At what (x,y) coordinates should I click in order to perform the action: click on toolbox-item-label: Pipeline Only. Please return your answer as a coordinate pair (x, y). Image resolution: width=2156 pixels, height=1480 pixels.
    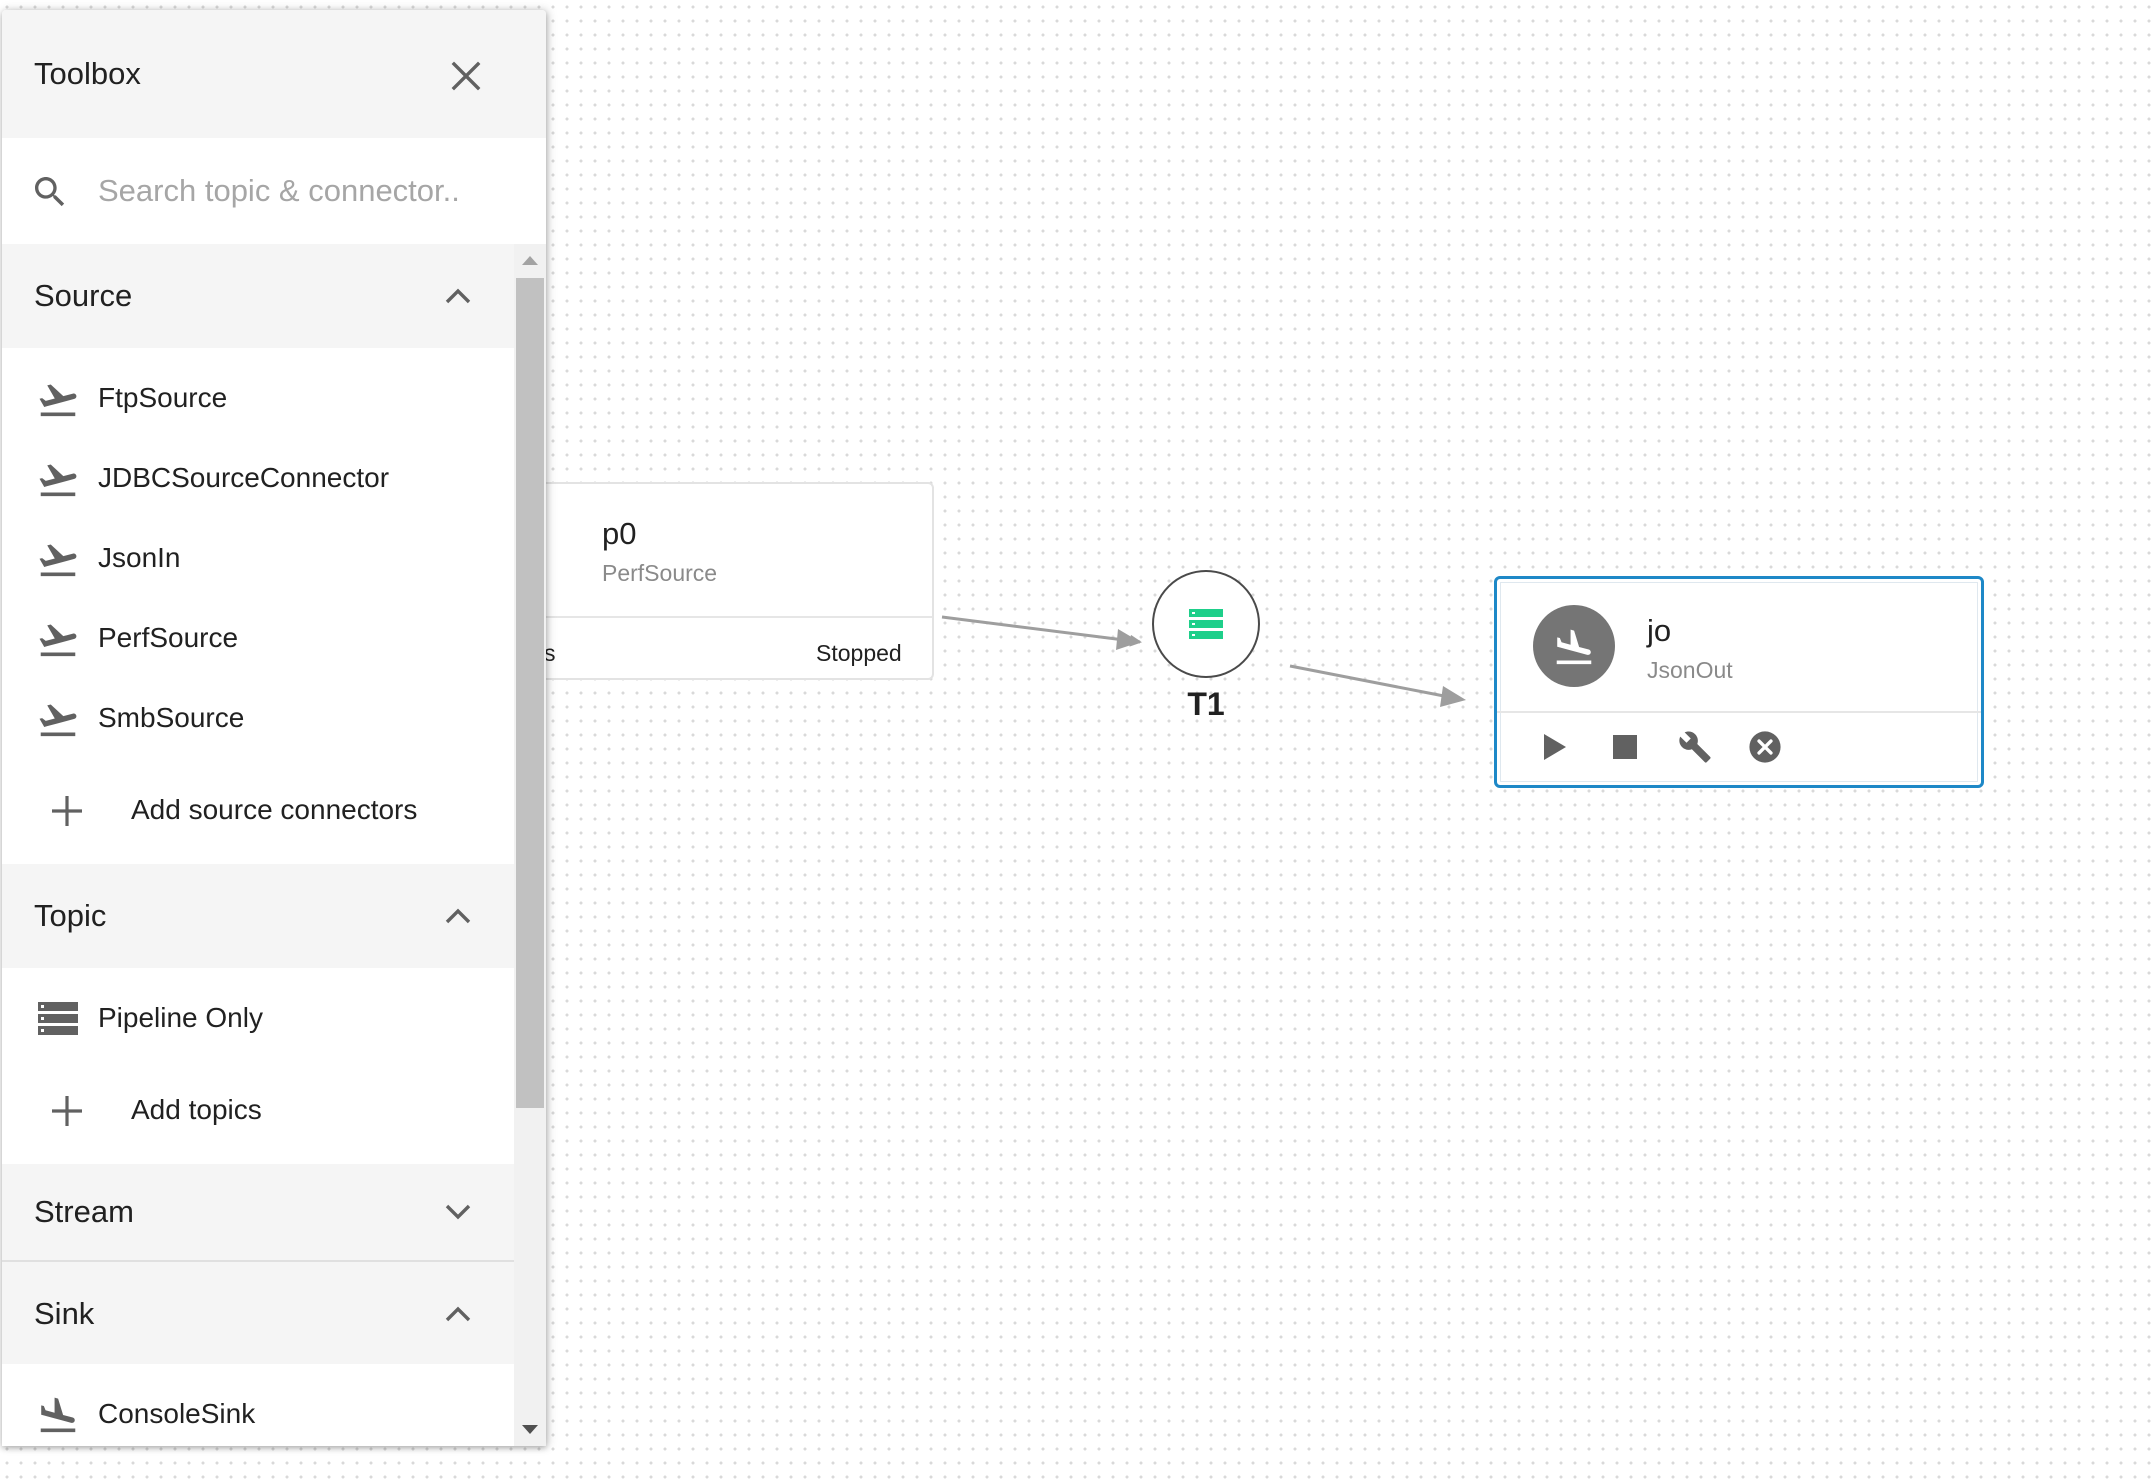
    Looking at the image, I should click on (180, 1017).